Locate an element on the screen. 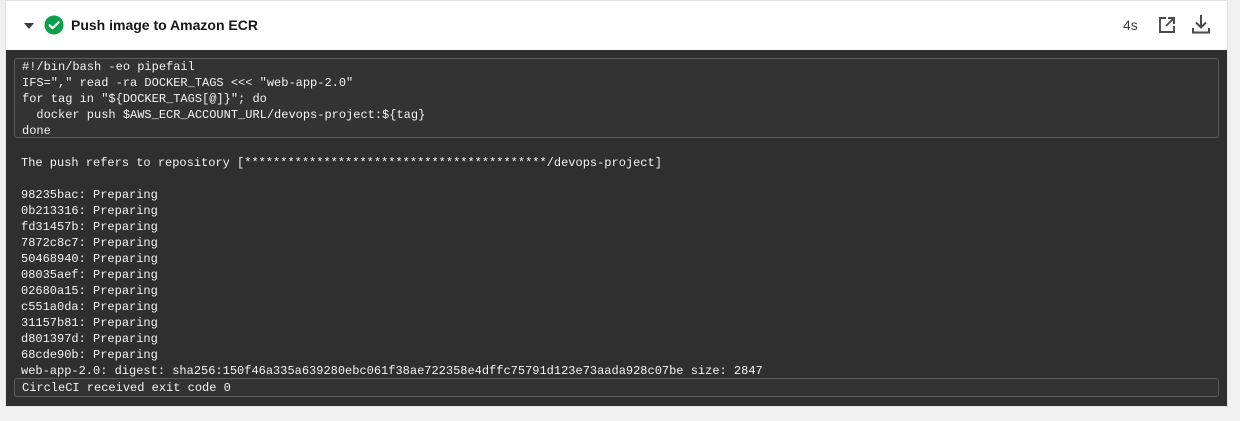  layer-status-line: 31157b81: Preparing is located at coordinates (89, 323).